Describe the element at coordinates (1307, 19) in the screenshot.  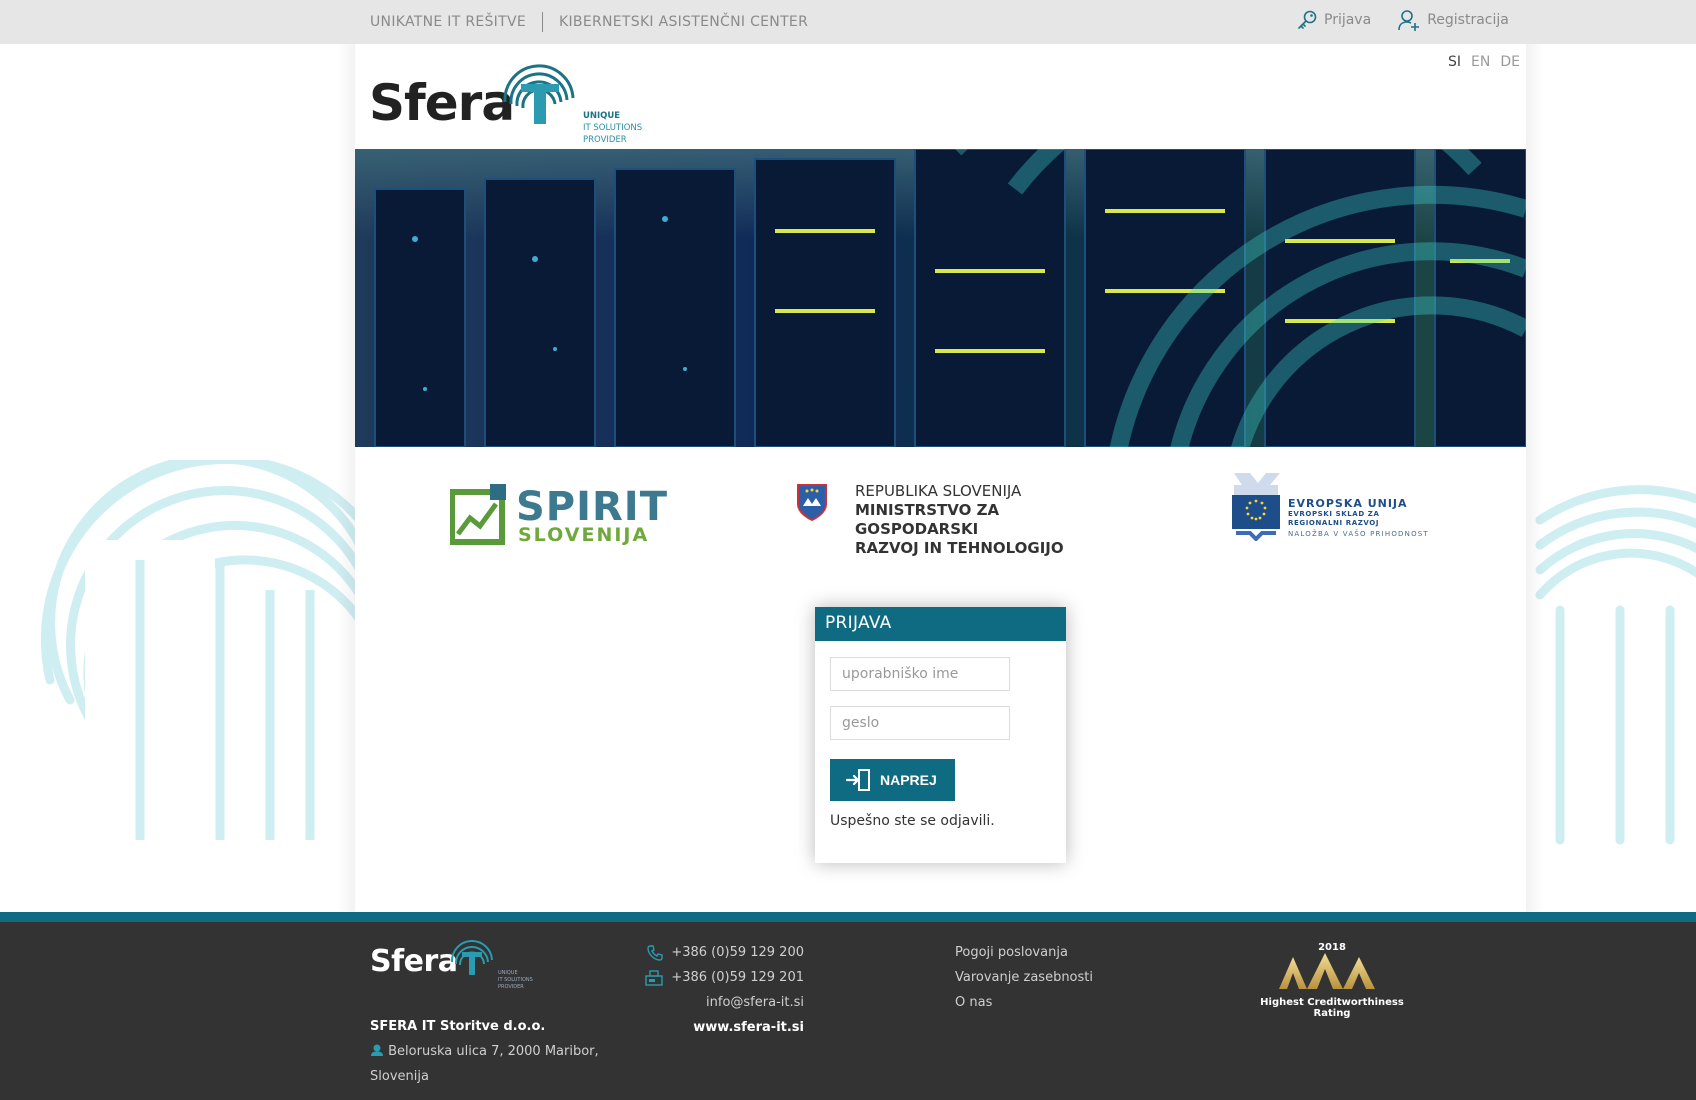
I see `key-icon` at that location.